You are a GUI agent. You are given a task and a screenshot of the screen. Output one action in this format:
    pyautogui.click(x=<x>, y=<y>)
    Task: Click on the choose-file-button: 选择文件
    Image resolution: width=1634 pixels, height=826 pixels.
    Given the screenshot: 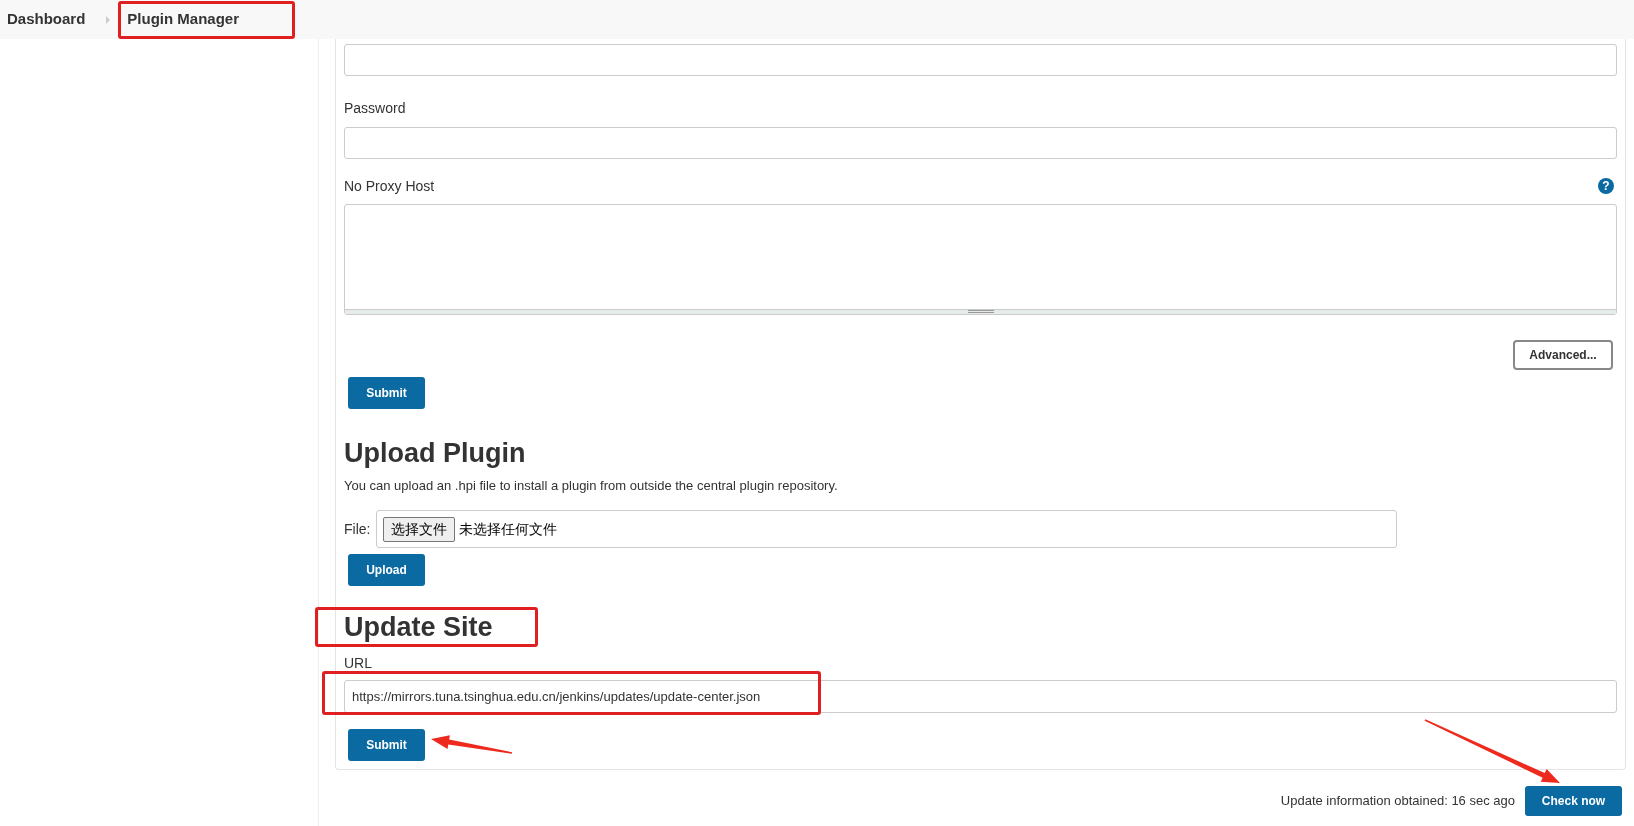 What is the action you would take?
    pyautogui.click(x=419, y=529)
    